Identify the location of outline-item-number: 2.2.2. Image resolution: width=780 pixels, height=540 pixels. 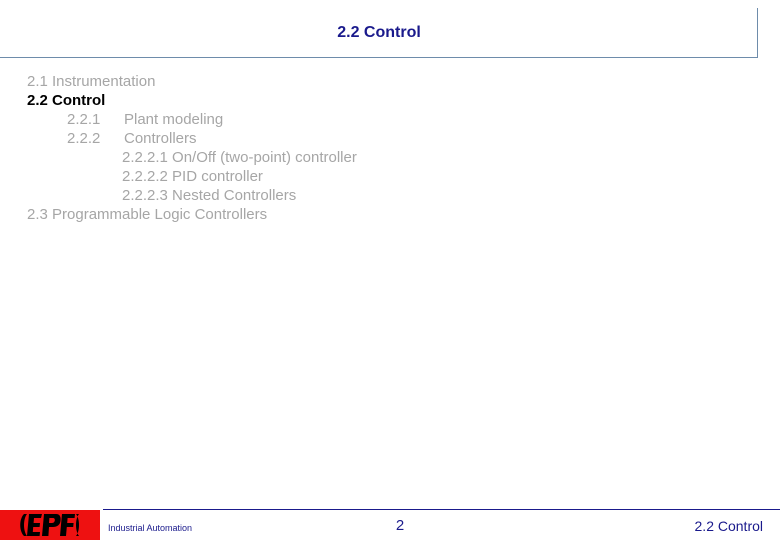
(84, 138).